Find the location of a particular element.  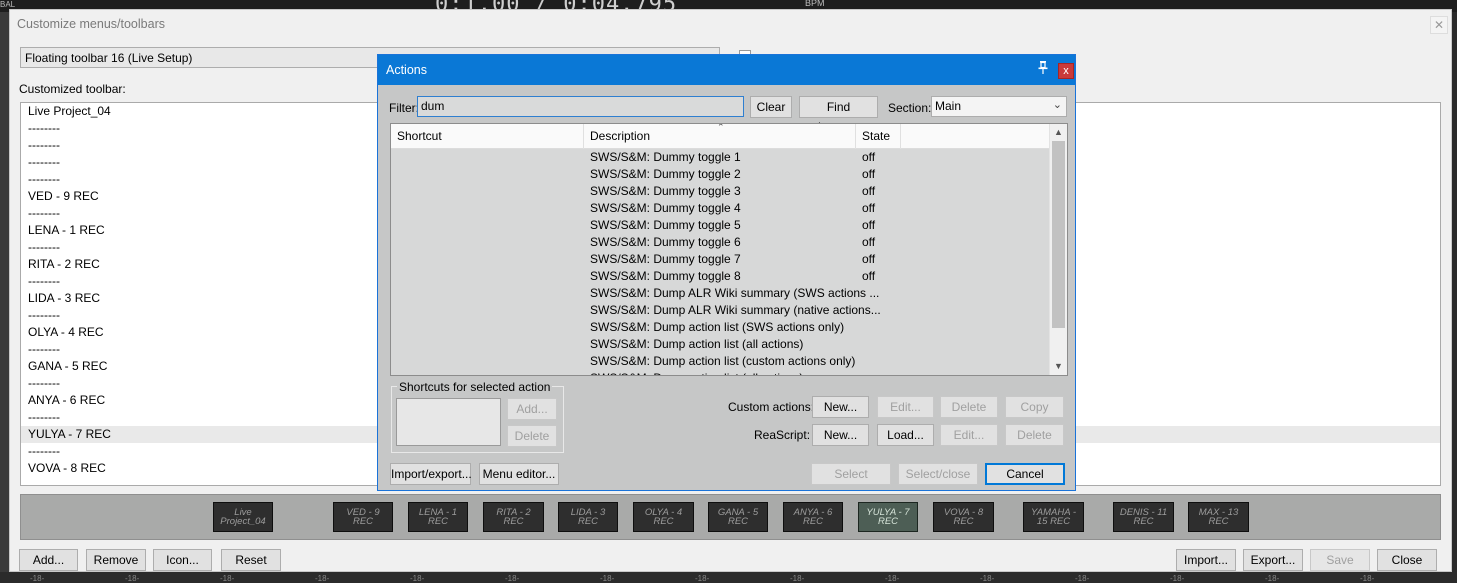

reset-button: Reset is located at coordinates (251, 560).